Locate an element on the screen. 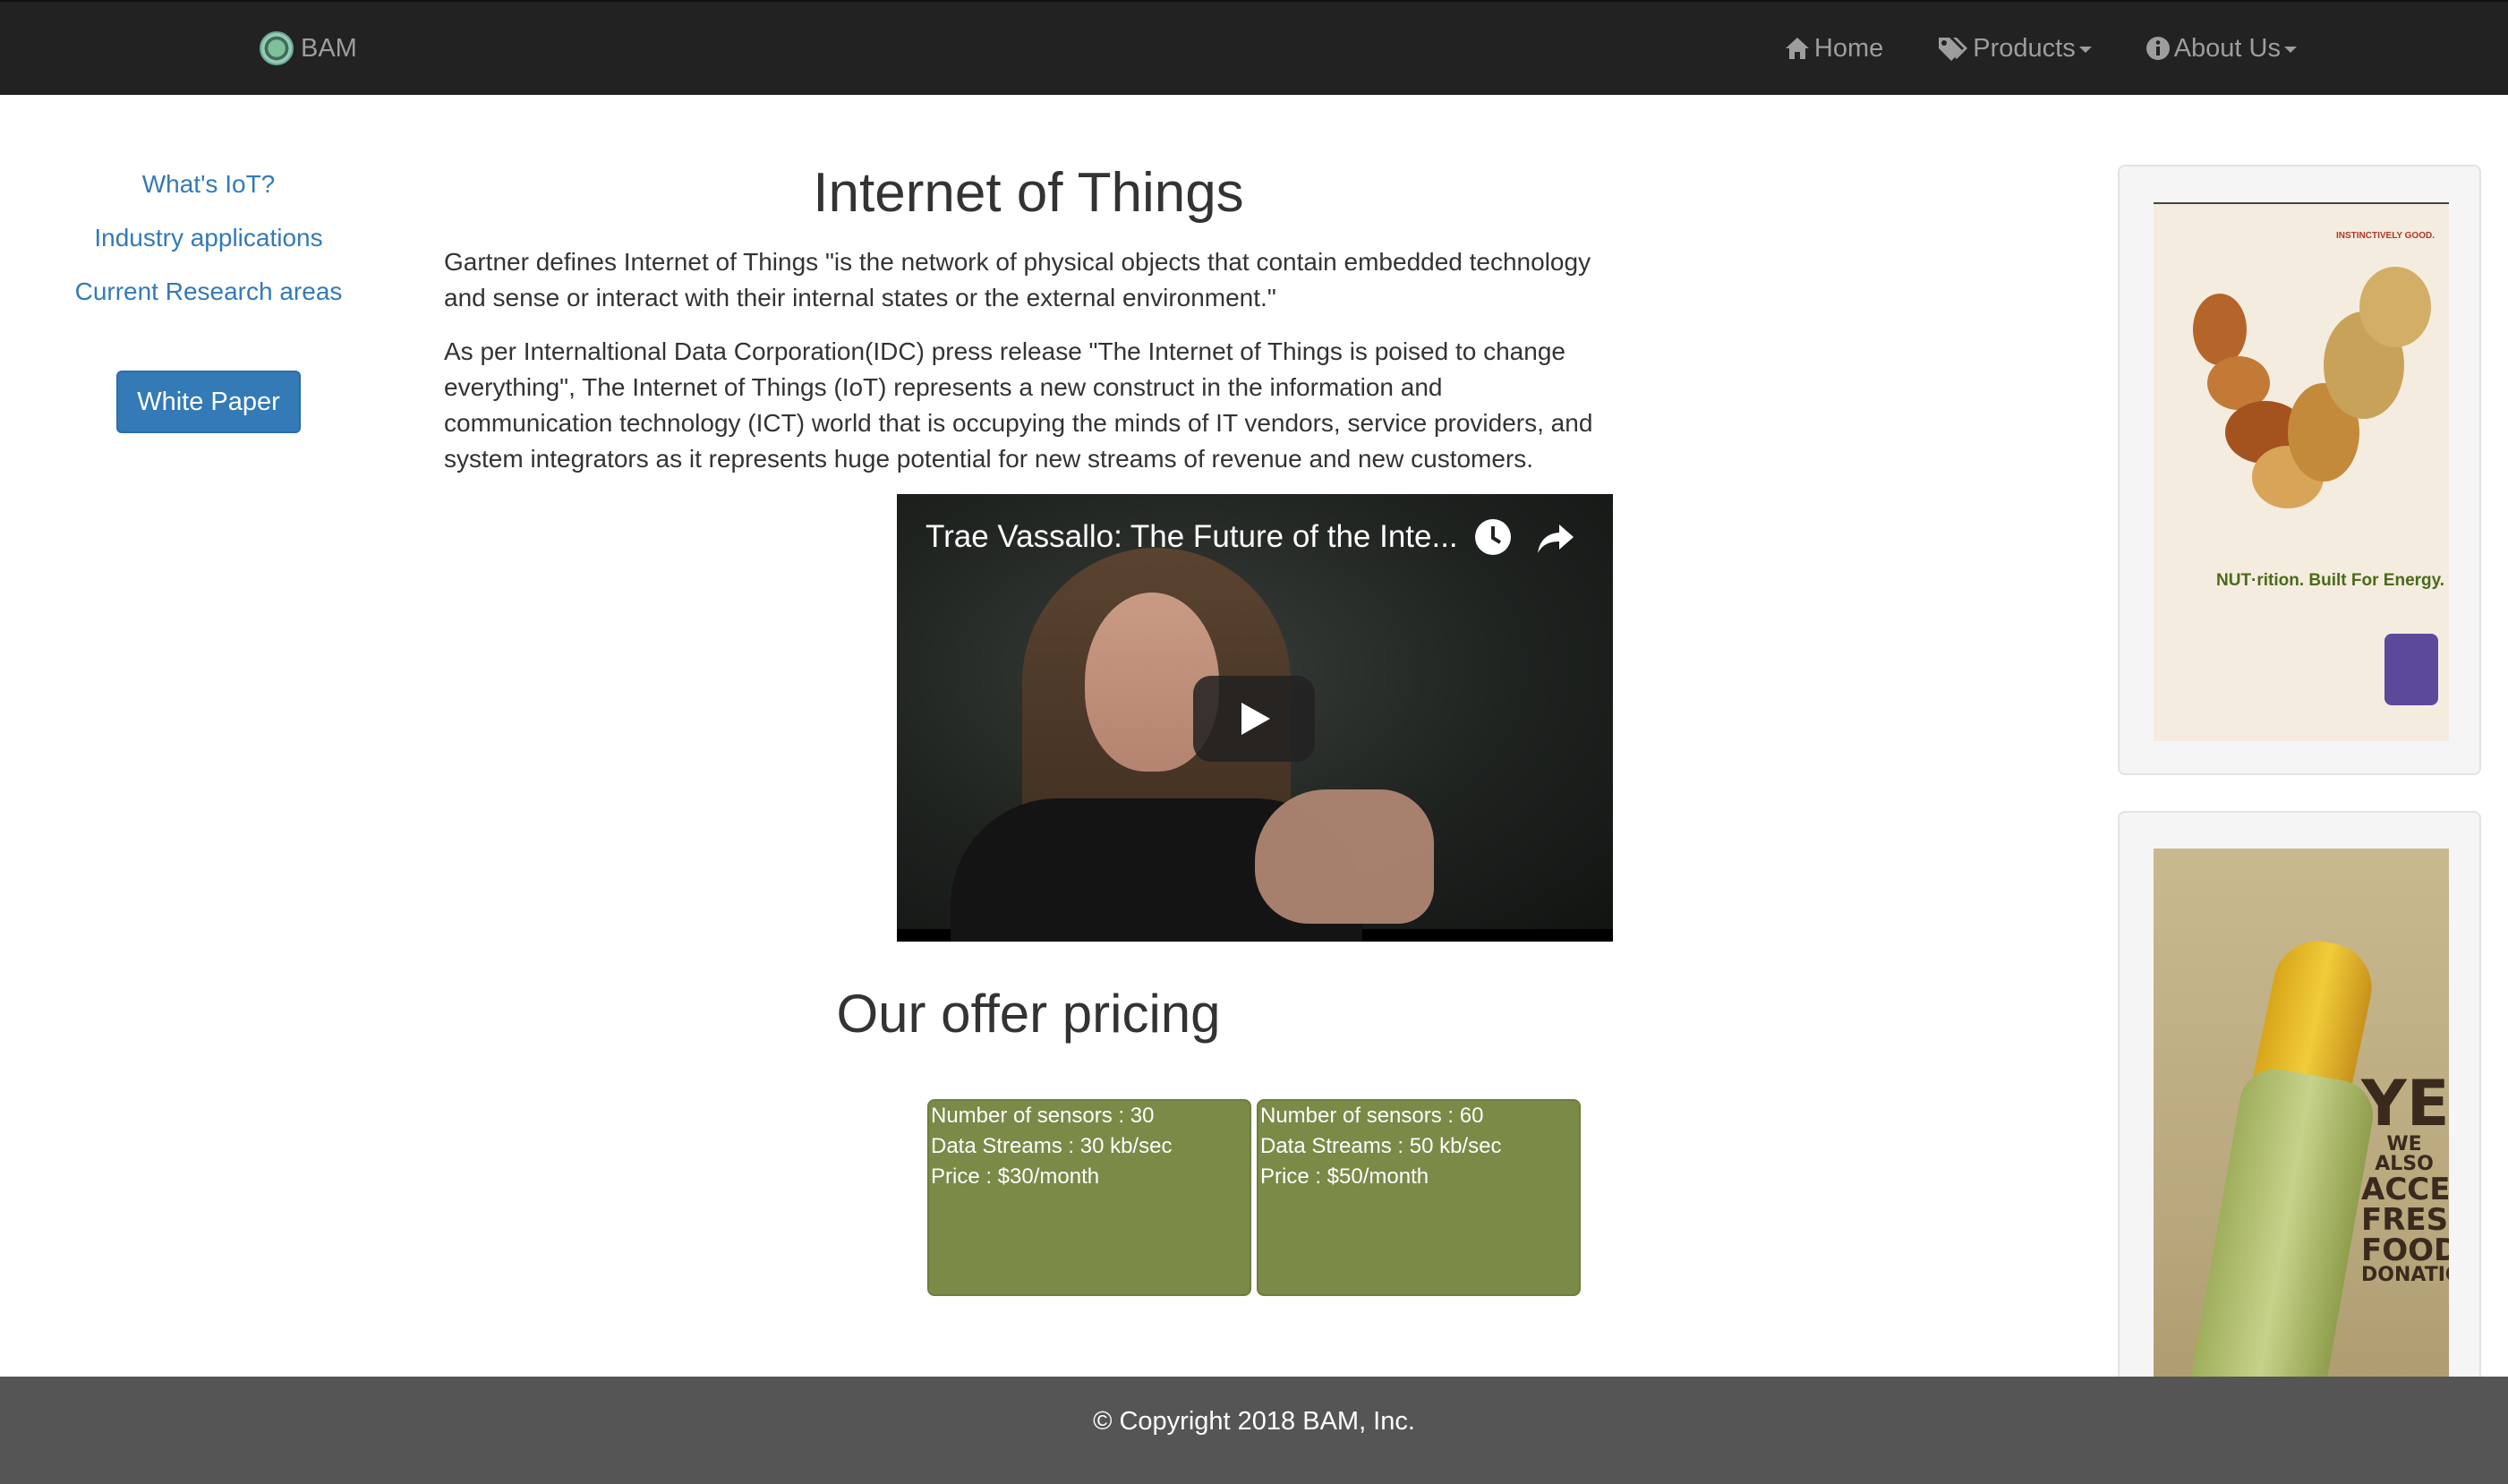 This screenshot has height=1484, width=2508. page-footer: © Copyright 2018 BAM, Inc. is located at coordinates (1254, 1430).